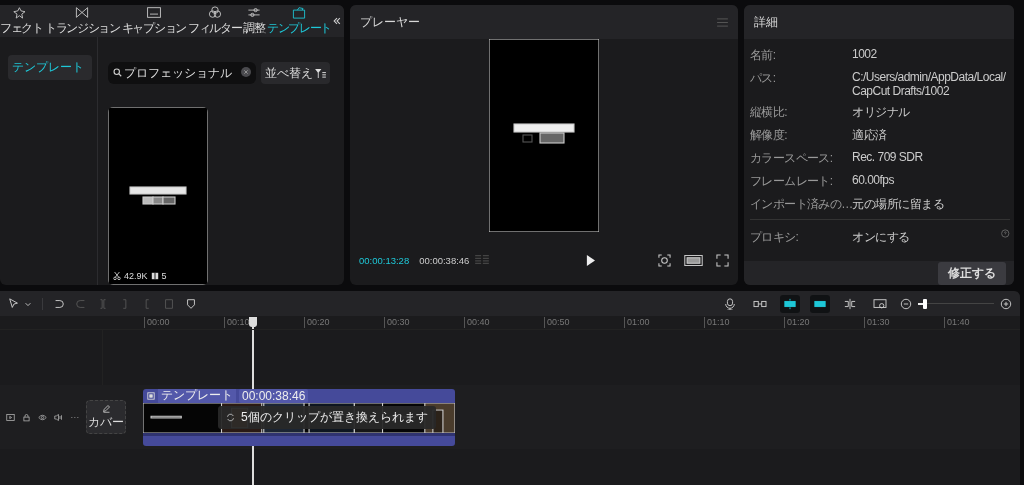 This screenshot has width=1024, height=485. I want to click on cover-button: カバー, so click(106, 417).